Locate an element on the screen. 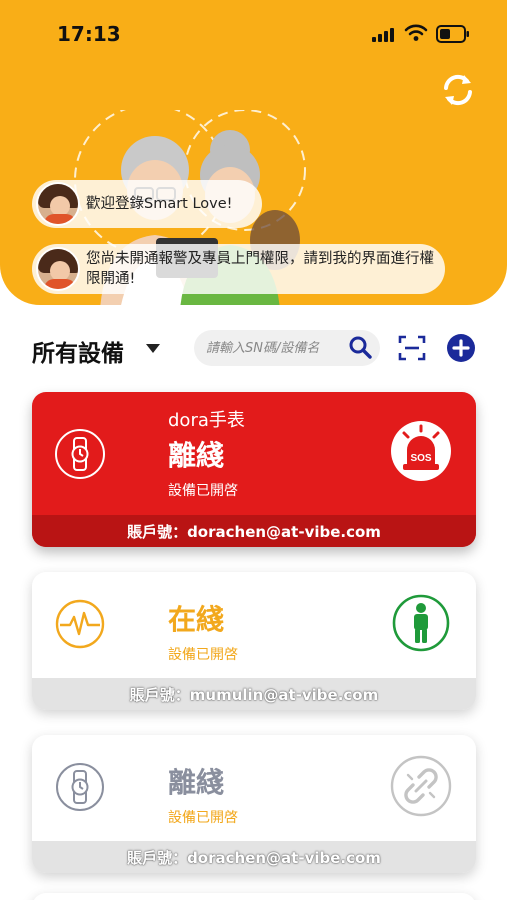  all-devices-dropdown-label: 所有設備 is located at coordinates (78, 351).